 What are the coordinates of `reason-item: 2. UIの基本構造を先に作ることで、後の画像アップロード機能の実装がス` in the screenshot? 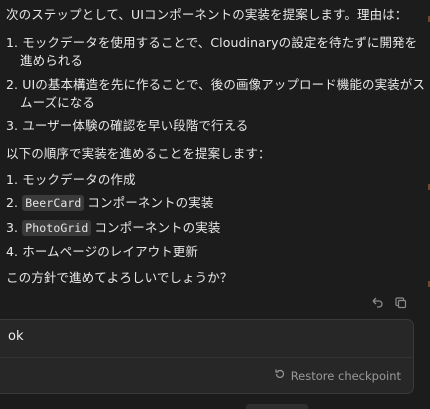 It's located at (215, 85).